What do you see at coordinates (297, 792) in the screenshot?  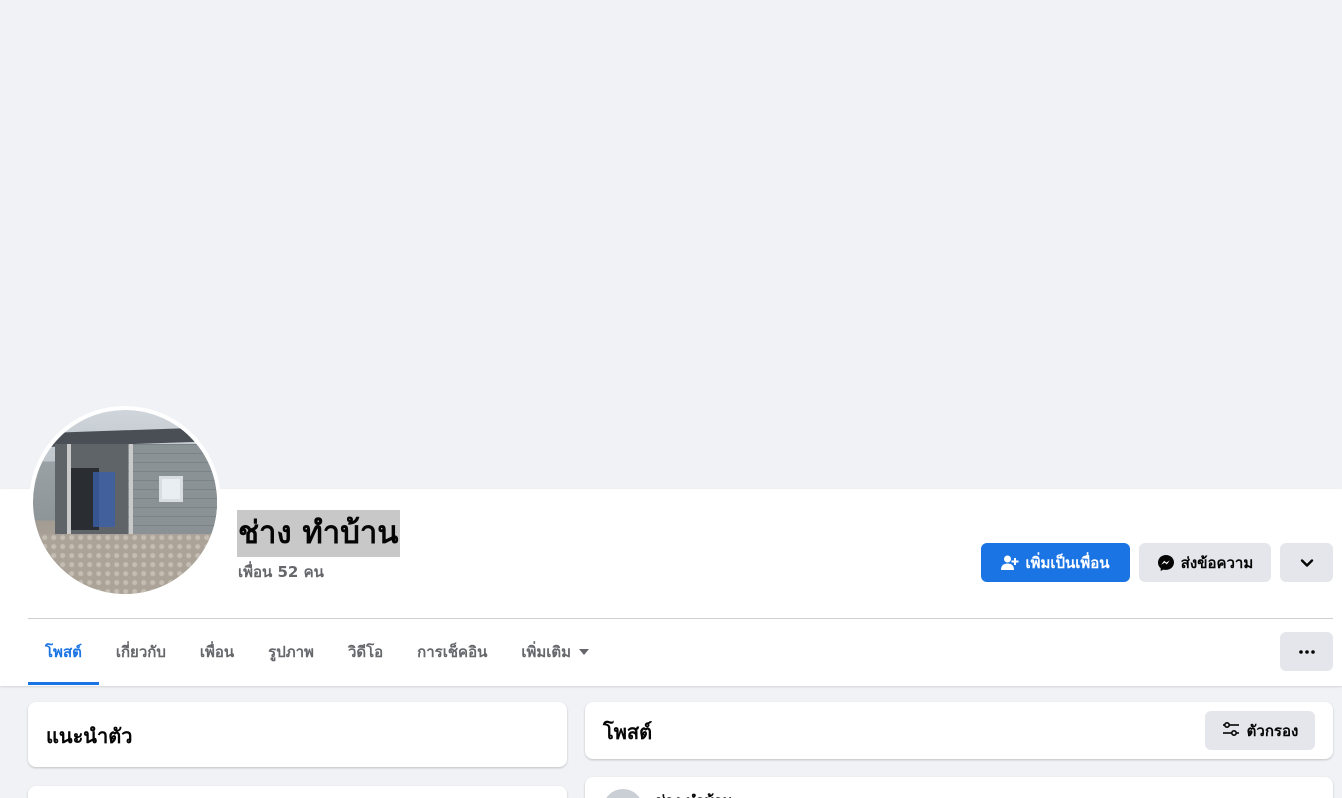 I see `photos-card` at bounding box center [297, 792].